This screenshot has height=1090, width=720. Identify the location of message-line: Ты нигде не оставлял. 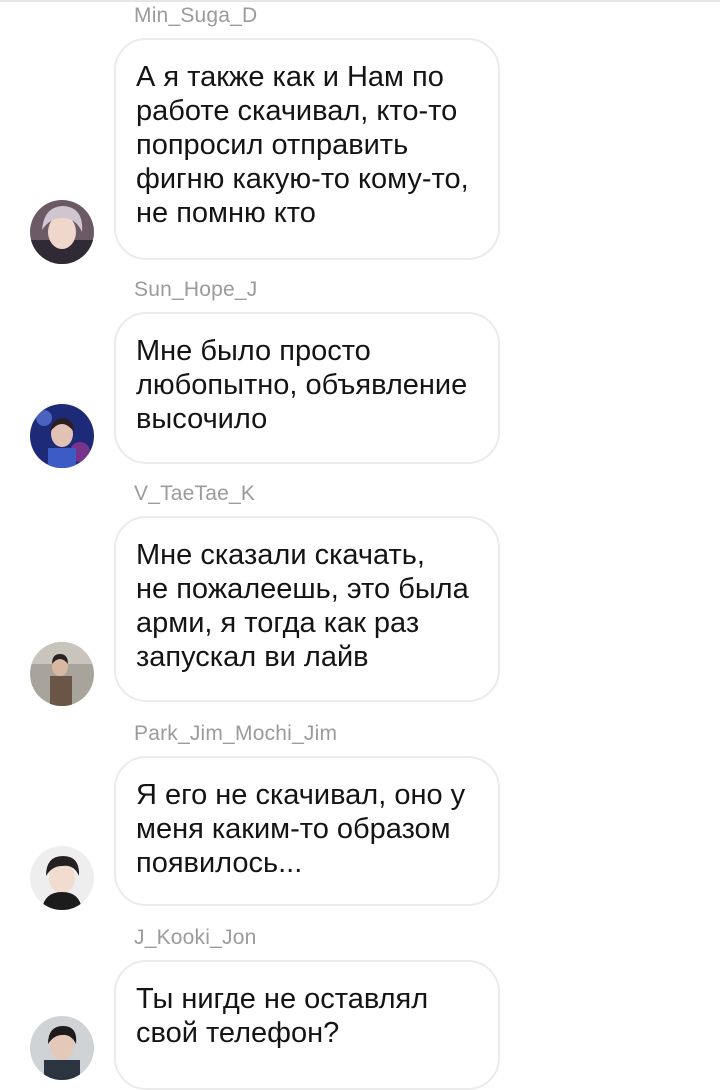
(282, 999).